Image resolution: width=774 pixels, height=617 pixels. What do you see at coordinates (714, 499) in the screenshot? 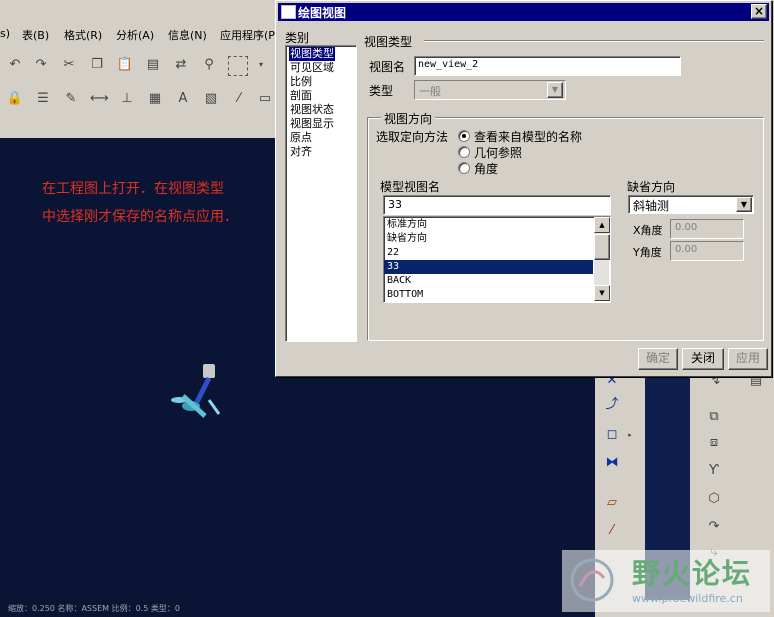
I see `tool-f-icon: ⬡` at bounding box center [714, 499].